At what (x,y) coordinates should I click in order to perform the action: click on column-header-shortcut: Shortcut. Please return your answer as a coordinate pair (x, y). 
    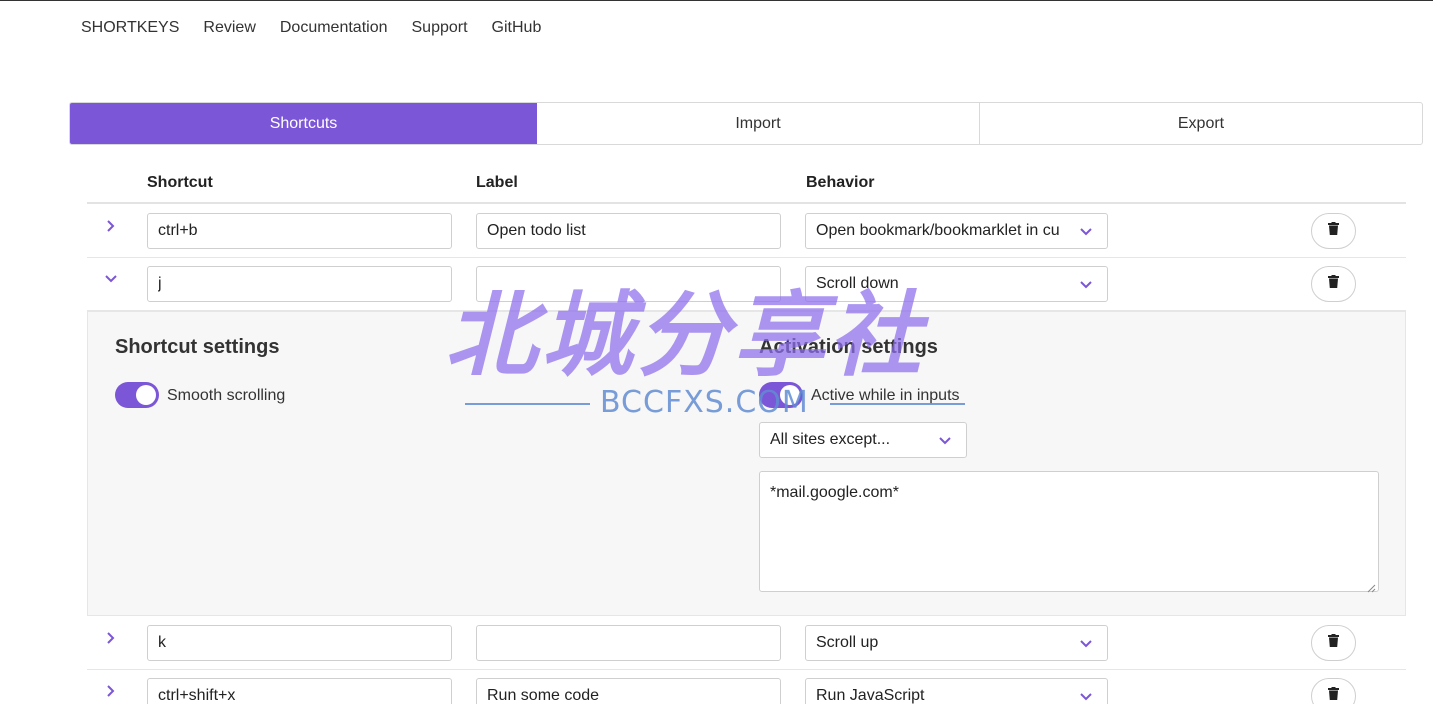
    Looking at the image, I should click on (180, 182).